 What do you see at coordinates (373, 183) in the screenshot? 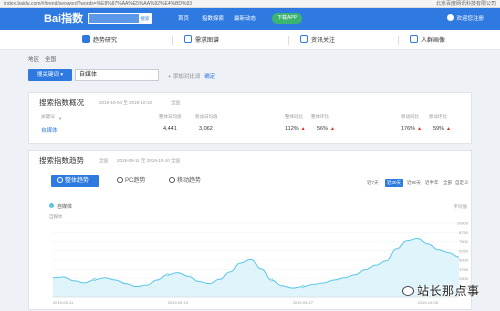
I see `range-7d: 近7天` at bounding box center [373, 183].